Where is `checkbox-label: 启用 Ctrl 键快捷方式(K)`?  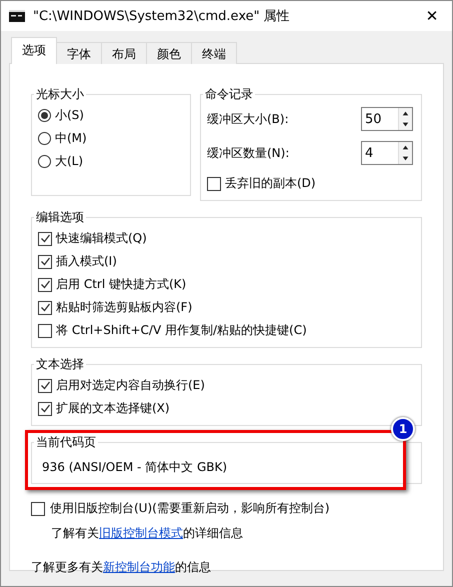 checkbox-label: 启用 Ctrl 键快捷方式(K) is located at coordinates (121, 284).